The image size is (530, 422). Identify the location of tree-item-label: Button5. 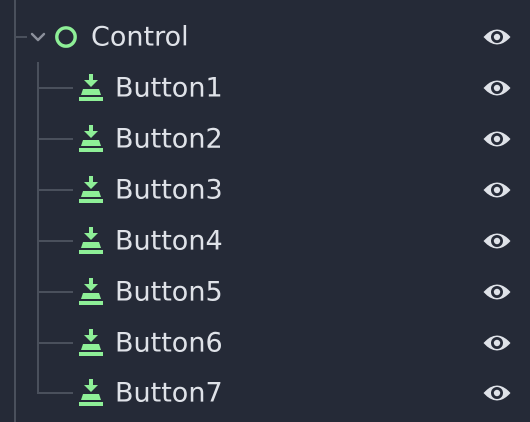
(169, 292).